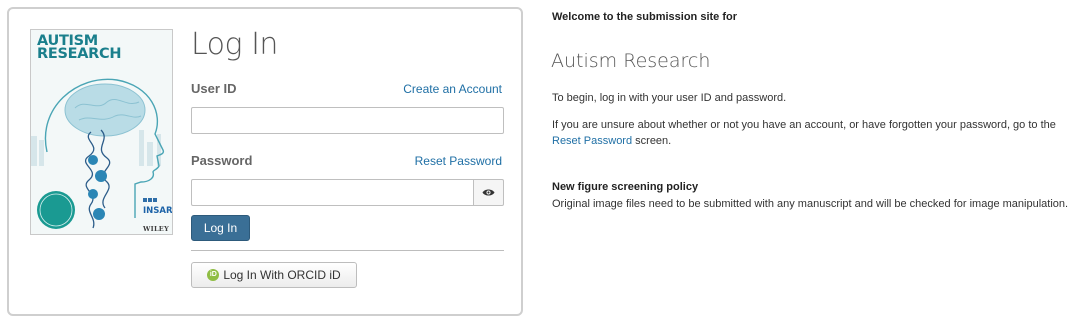  I want to click on cover-title-line2: RESEARCH, so click(79, 54).